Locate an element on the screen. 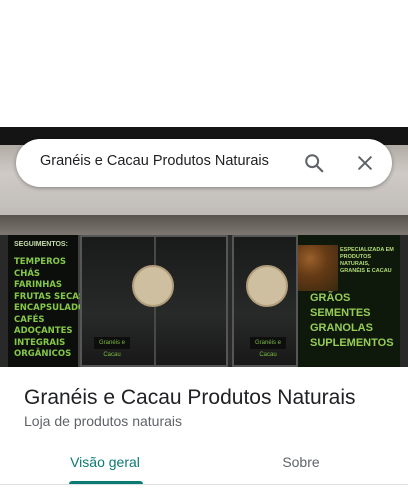 The image size is (408, 494). place-tabs: Visão geral Sobre is located at coordinates (204, 462).